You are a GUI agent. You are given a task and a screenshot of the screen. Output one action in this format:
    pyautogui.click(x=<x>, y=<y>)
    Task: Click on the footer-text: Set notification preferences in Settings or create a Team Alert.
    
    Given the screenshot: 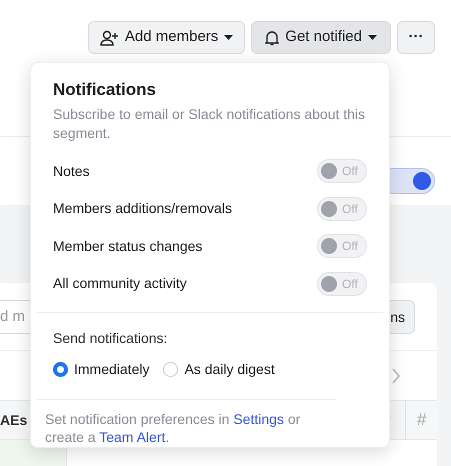 What is the action you would take?
    pyautogui.click(x=173, y=428)
    